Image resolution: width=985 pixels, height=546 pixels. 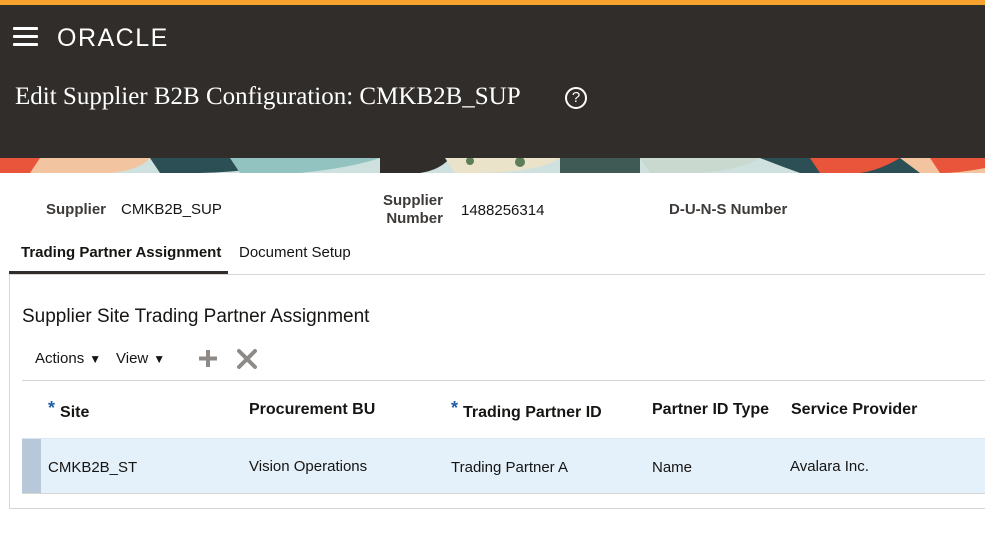 What do you see at coordinates (68, 410) in the screenshot?
I see `column-header-site: * Site` at bounding box center [68, 410].